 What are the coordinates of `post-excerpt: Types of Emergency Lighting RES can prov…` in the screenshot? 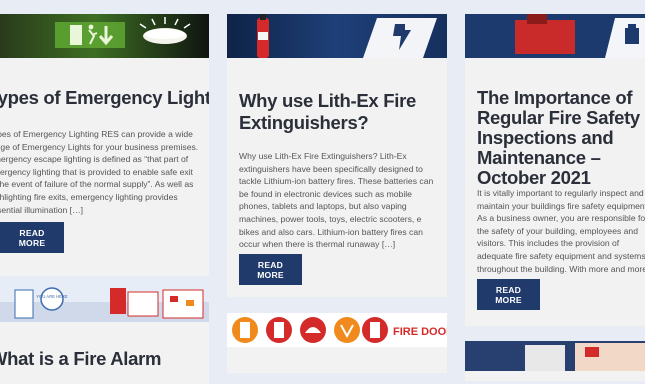 It's located at (99, 172).